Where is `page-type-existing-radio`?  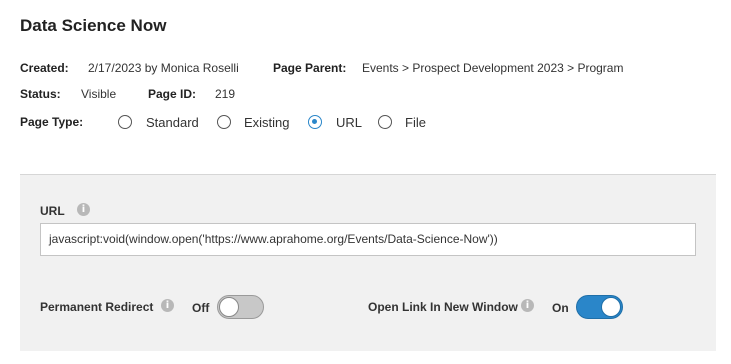 page-type-existing-radio is located at coordinates (224, 122).